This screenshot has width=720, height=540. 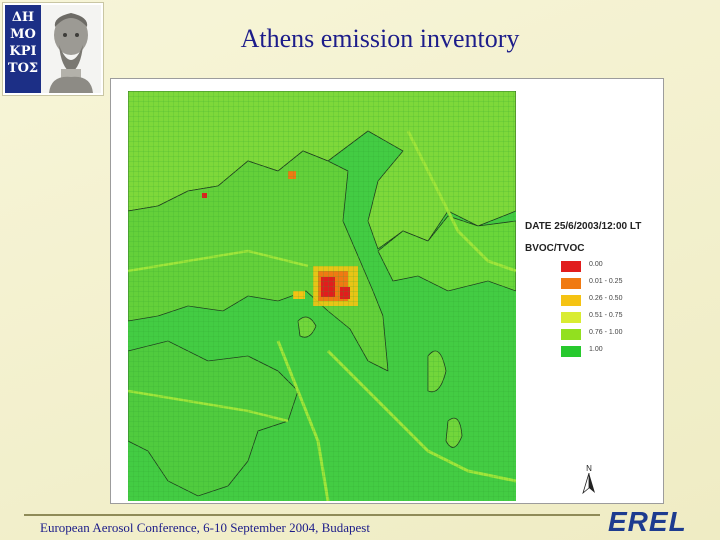 What do you see at coordinates (588, 483) in the screenshot?
I see `north-arrow-icon` at bounding box center [588, 483].